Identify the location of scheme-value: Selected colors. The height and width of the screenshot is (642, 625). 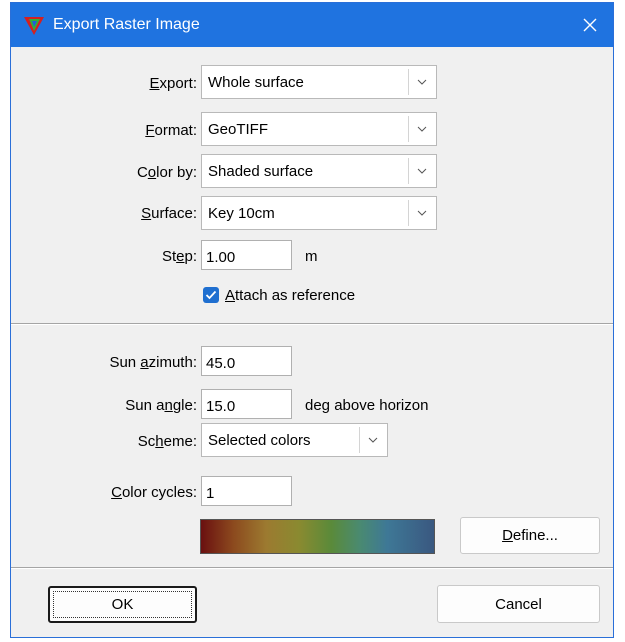
(259, 440).